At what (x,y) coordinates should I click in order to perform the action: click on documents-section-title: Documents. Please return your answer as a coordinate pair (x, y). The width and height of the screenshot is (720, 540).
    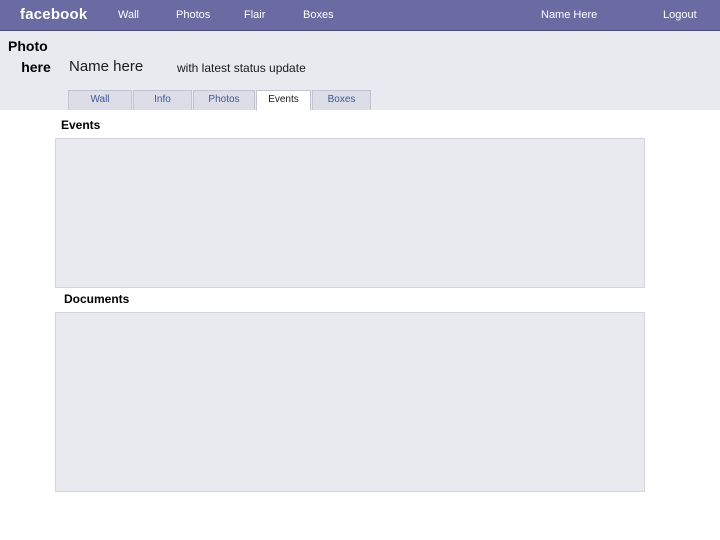
    Looking at the image, I should click on (97, 299).